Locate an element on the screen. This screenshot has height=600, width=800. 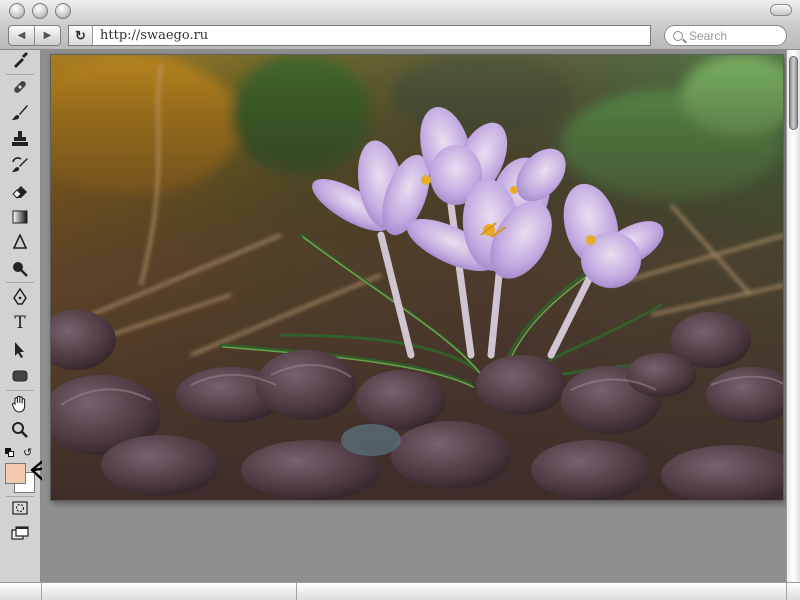
back-arrow-icon: ◀ is located at coordinates (21, 35).